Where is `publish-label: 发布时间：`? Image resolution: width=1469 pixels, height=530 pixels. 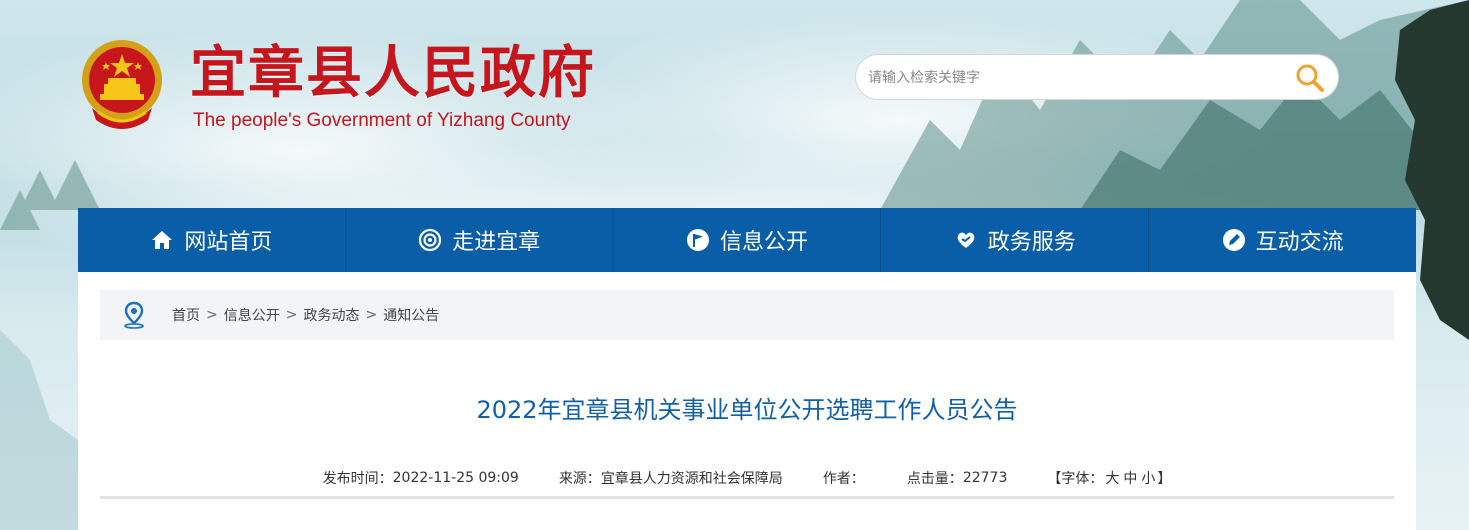 publish-label: 发布时间： is located at coordinates (357, 479).